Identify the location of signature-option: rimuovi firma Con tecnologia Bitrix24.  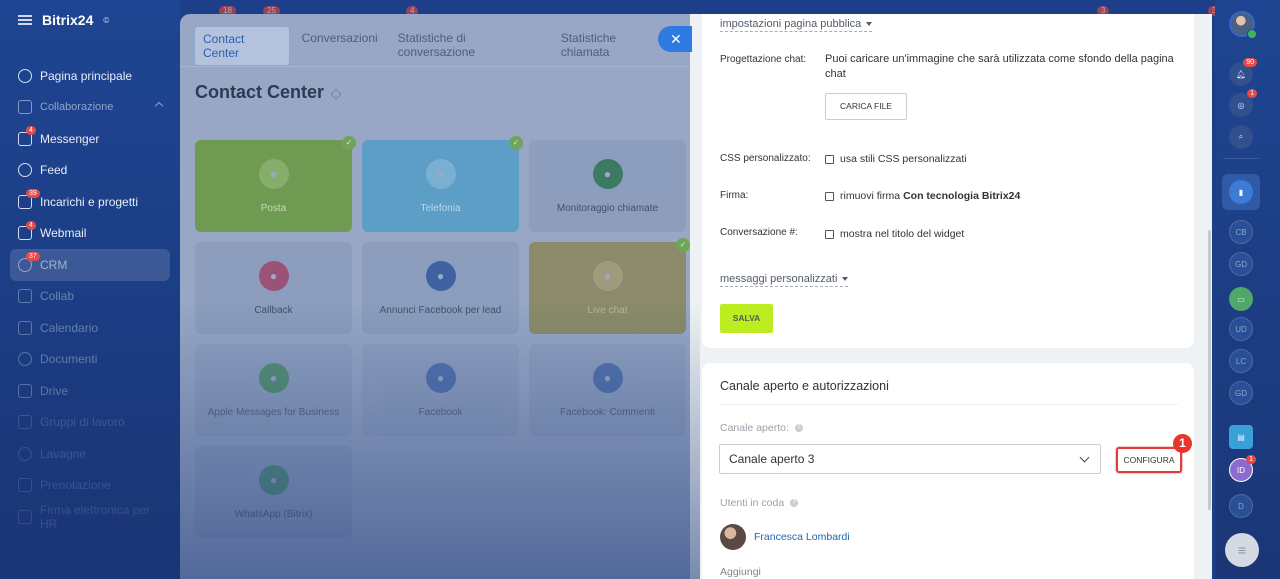
(922, 196).